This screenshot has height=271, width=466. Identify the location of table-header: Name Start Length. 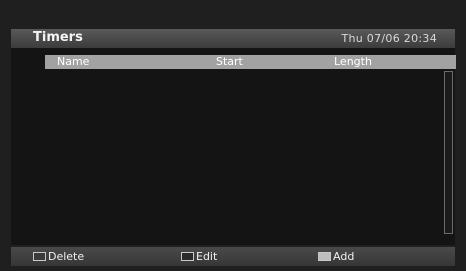
(250, 62).